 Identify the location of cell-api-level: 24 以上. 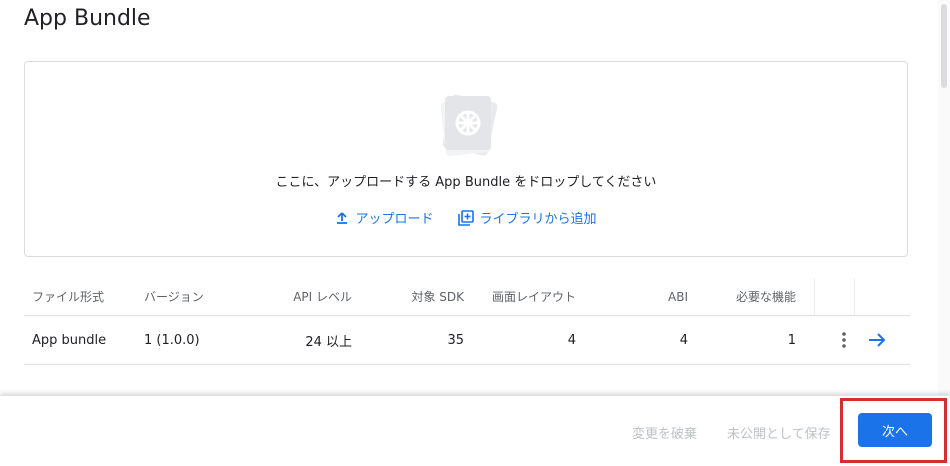
(328, 342).